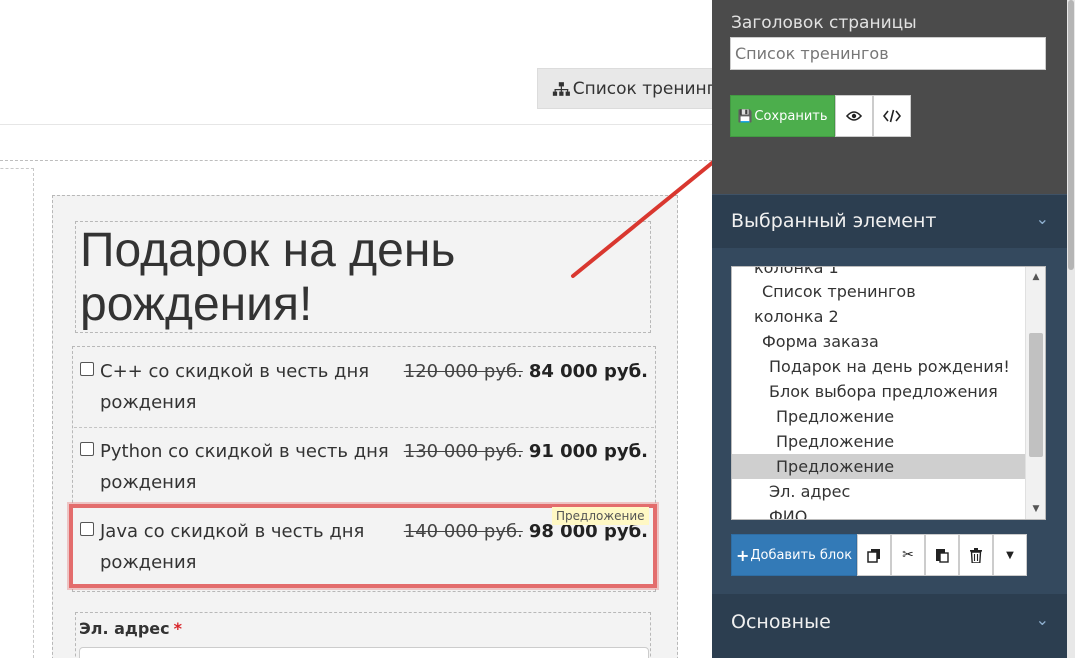 The height and width of the screenshot is (658, 1075). Describe the element at coordinates (791, 116) in the screenshot. I see `save-button-label: Сохранить` at that location.